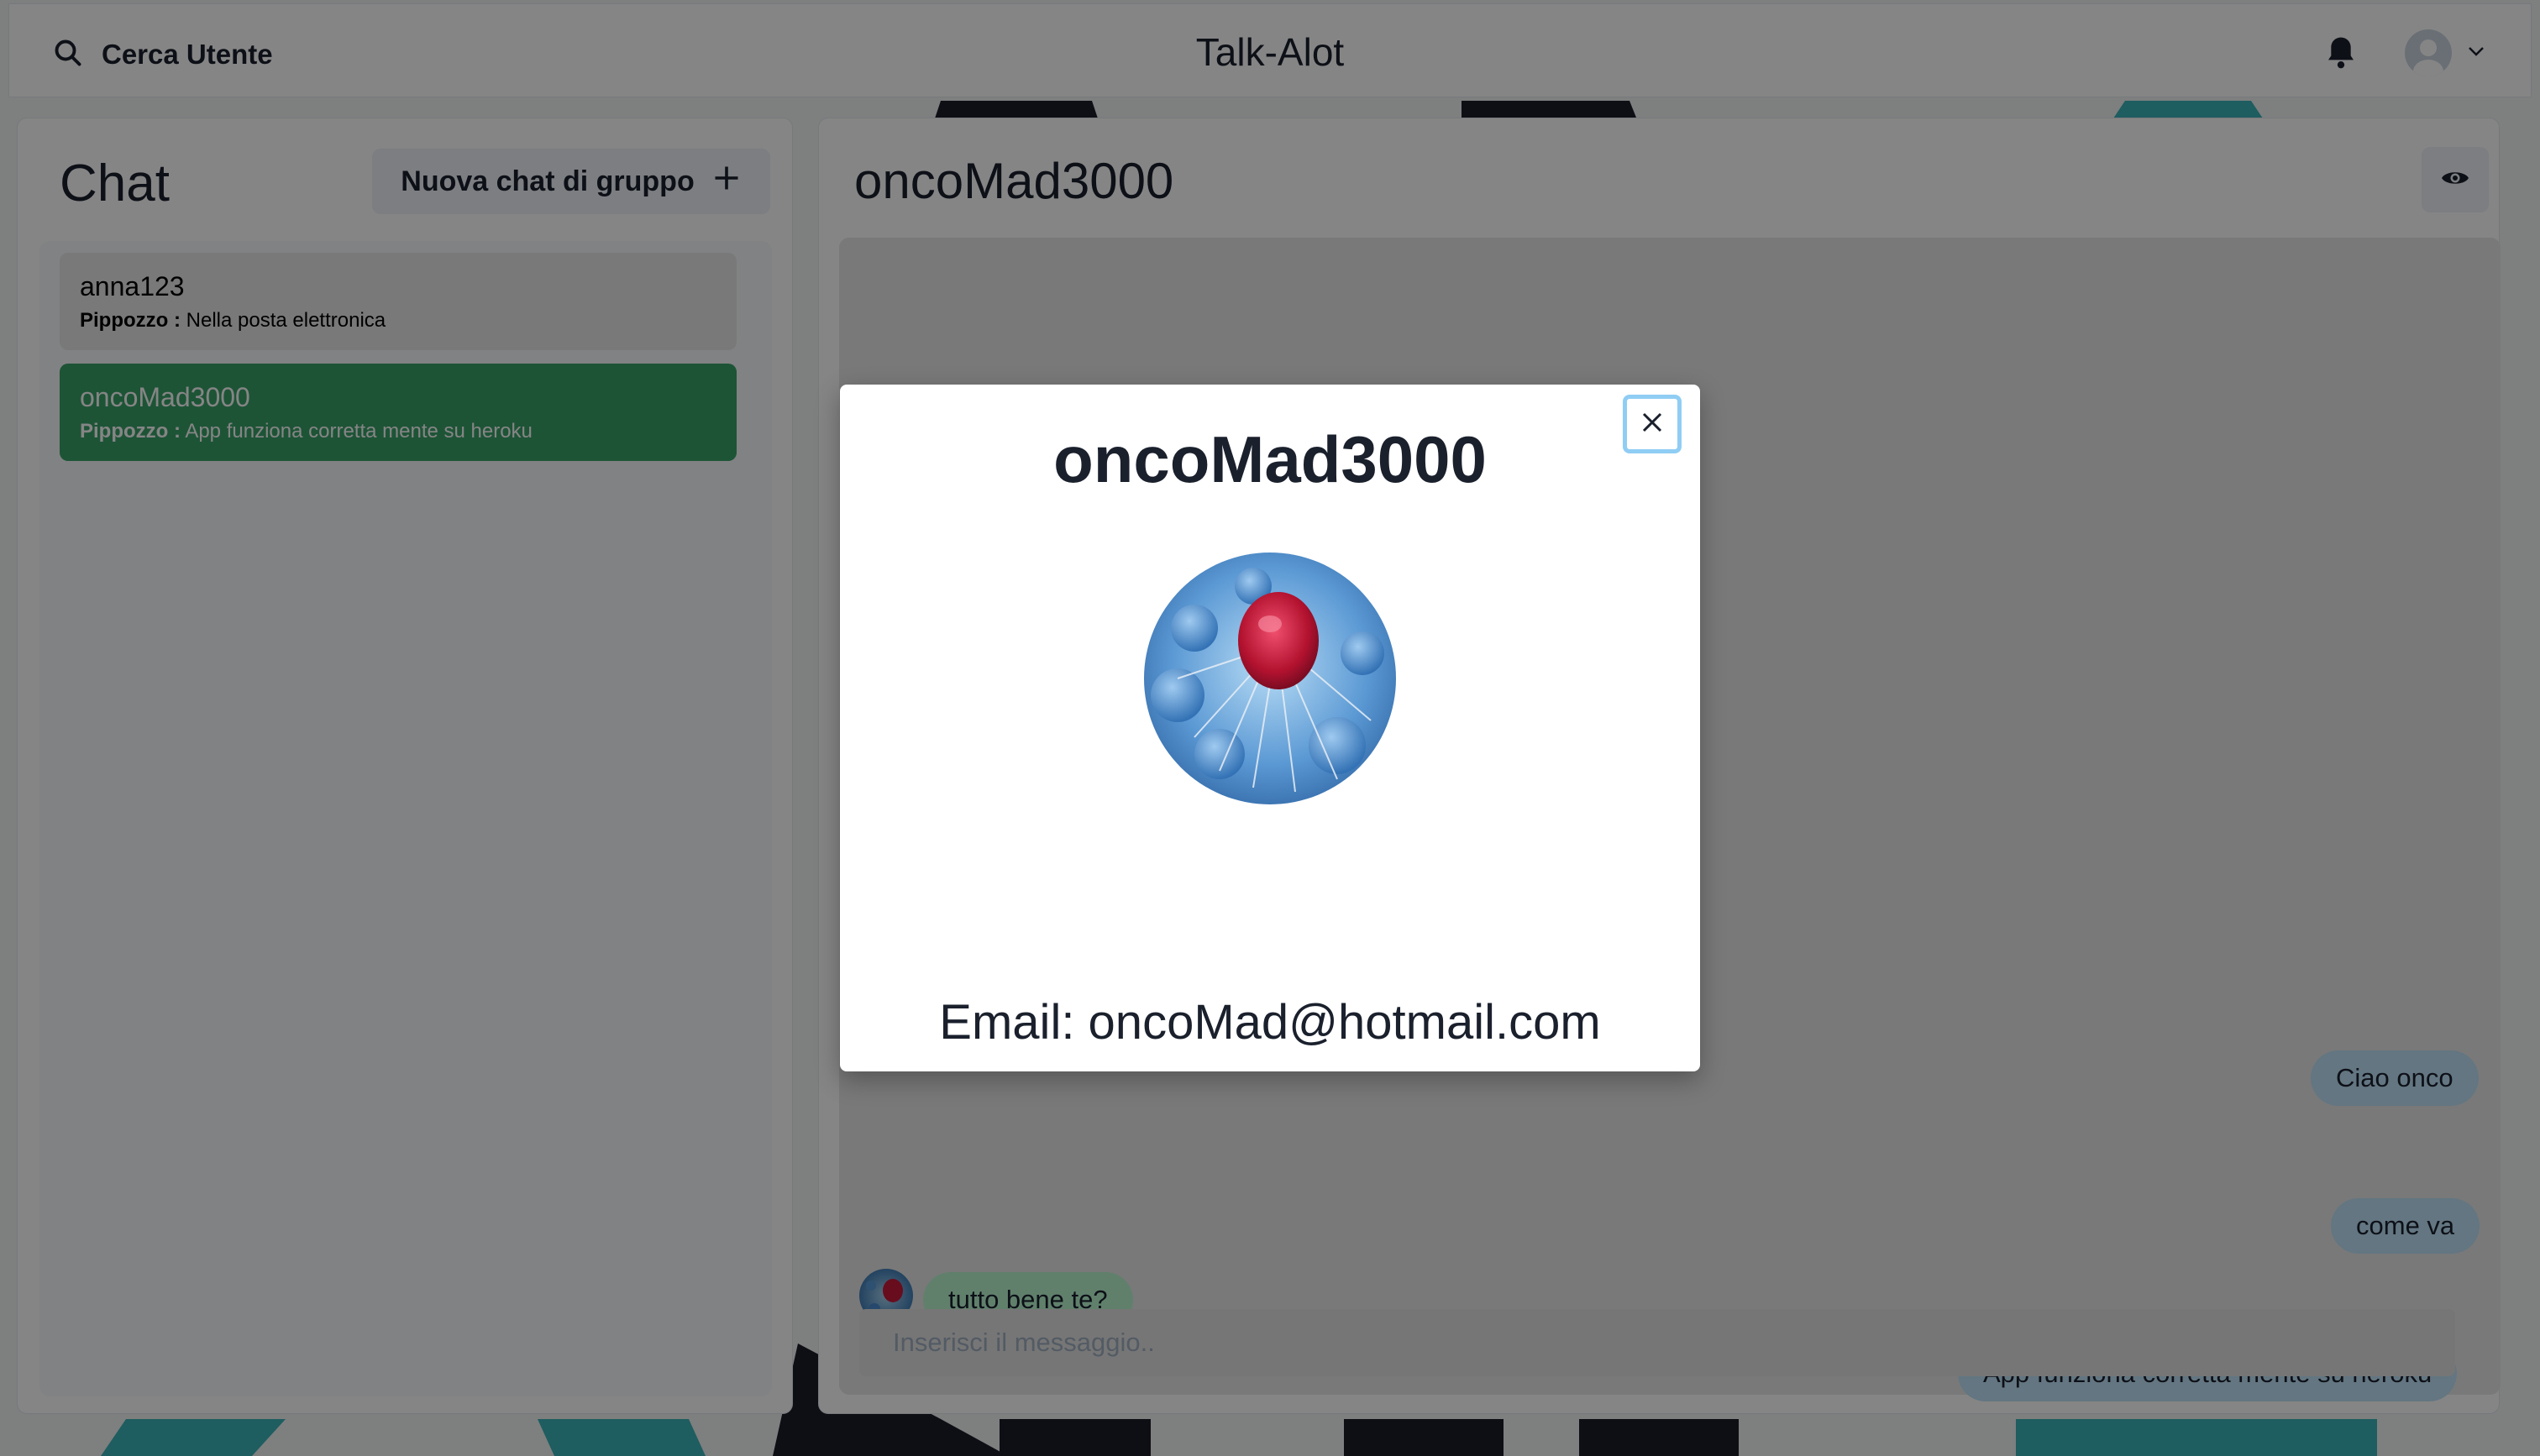  I want to click on profile-email: Email: oncoMad@hotmail.com, so click(1270, 1022).